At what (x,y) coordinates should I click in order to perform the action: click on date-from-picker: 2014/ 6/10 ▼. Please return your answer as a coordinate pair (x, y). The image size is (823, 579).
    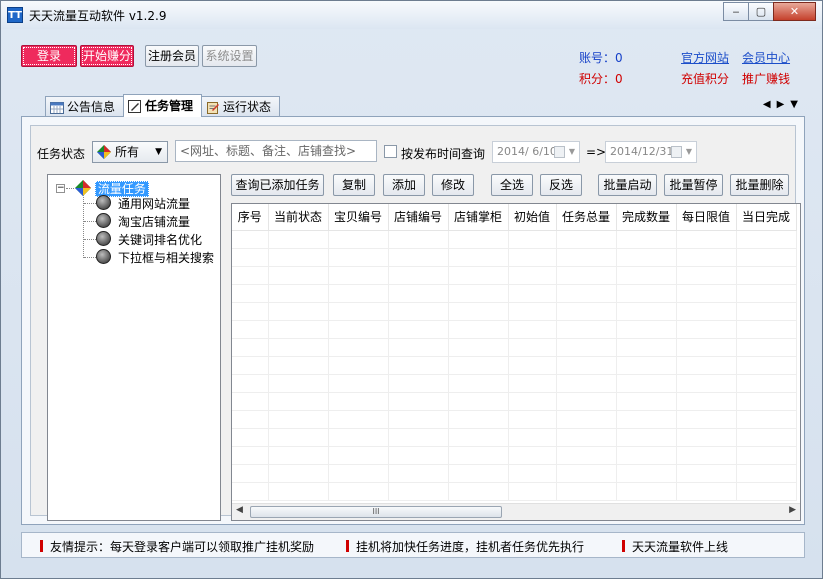
    Looking at the image, I should click on (536, 152).